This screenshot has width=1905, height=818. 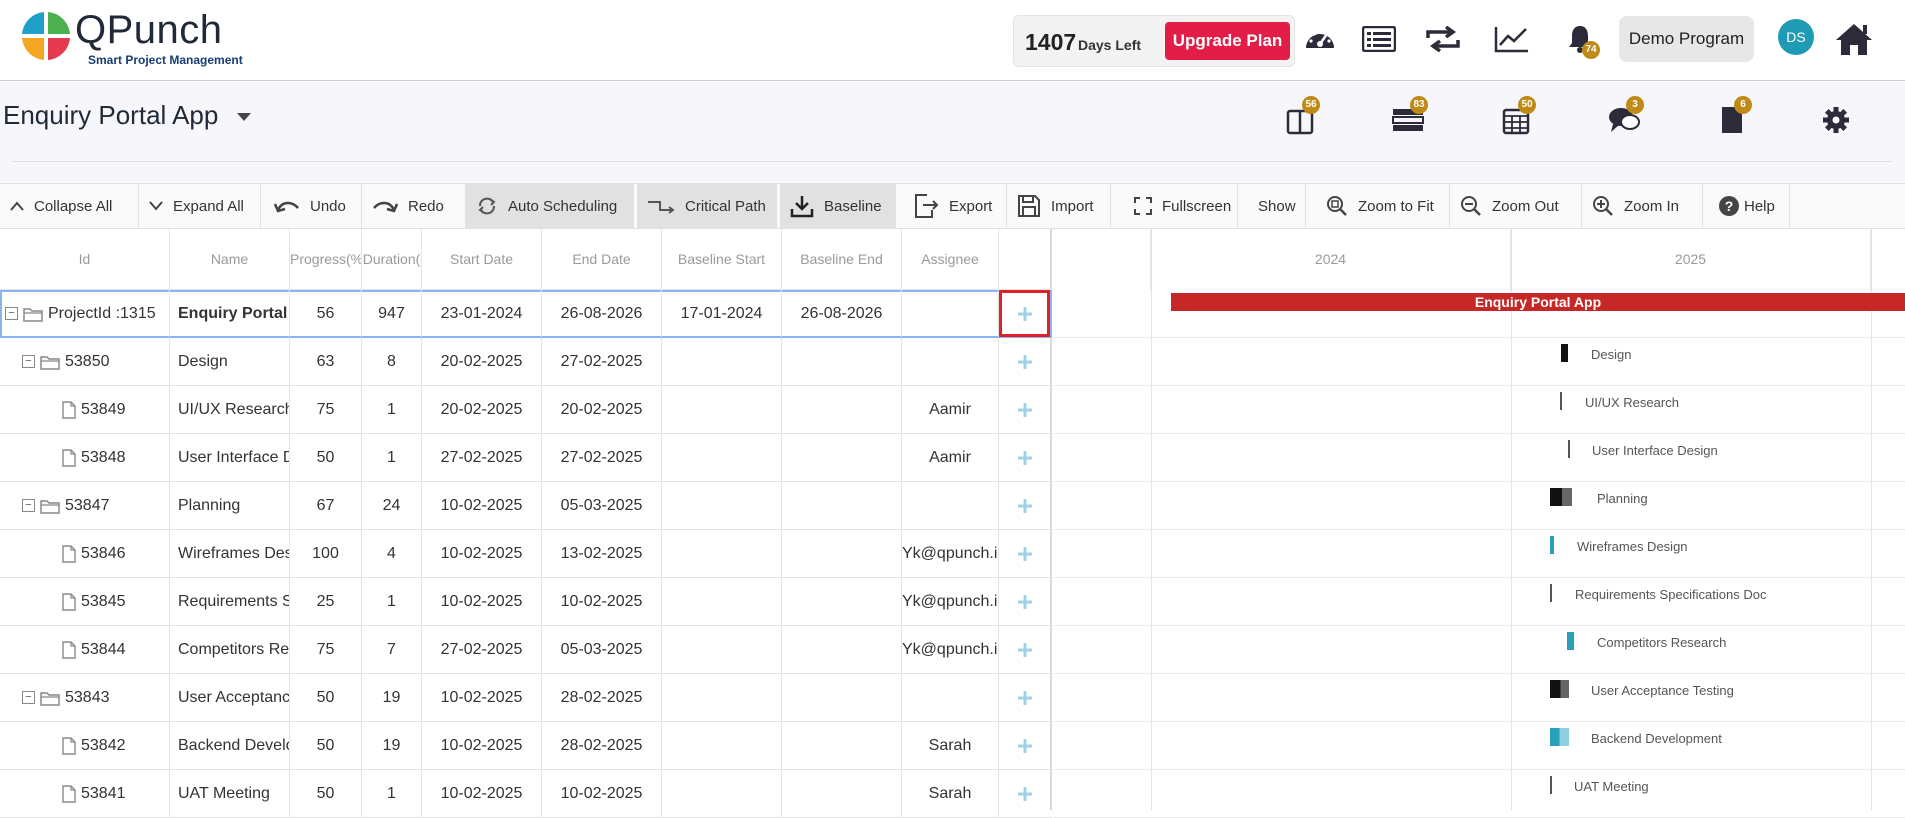 What do you see at coordinates (1277, 206) in the screenshot?
I see `show-button: Show` at bounding box center [1277, 206].